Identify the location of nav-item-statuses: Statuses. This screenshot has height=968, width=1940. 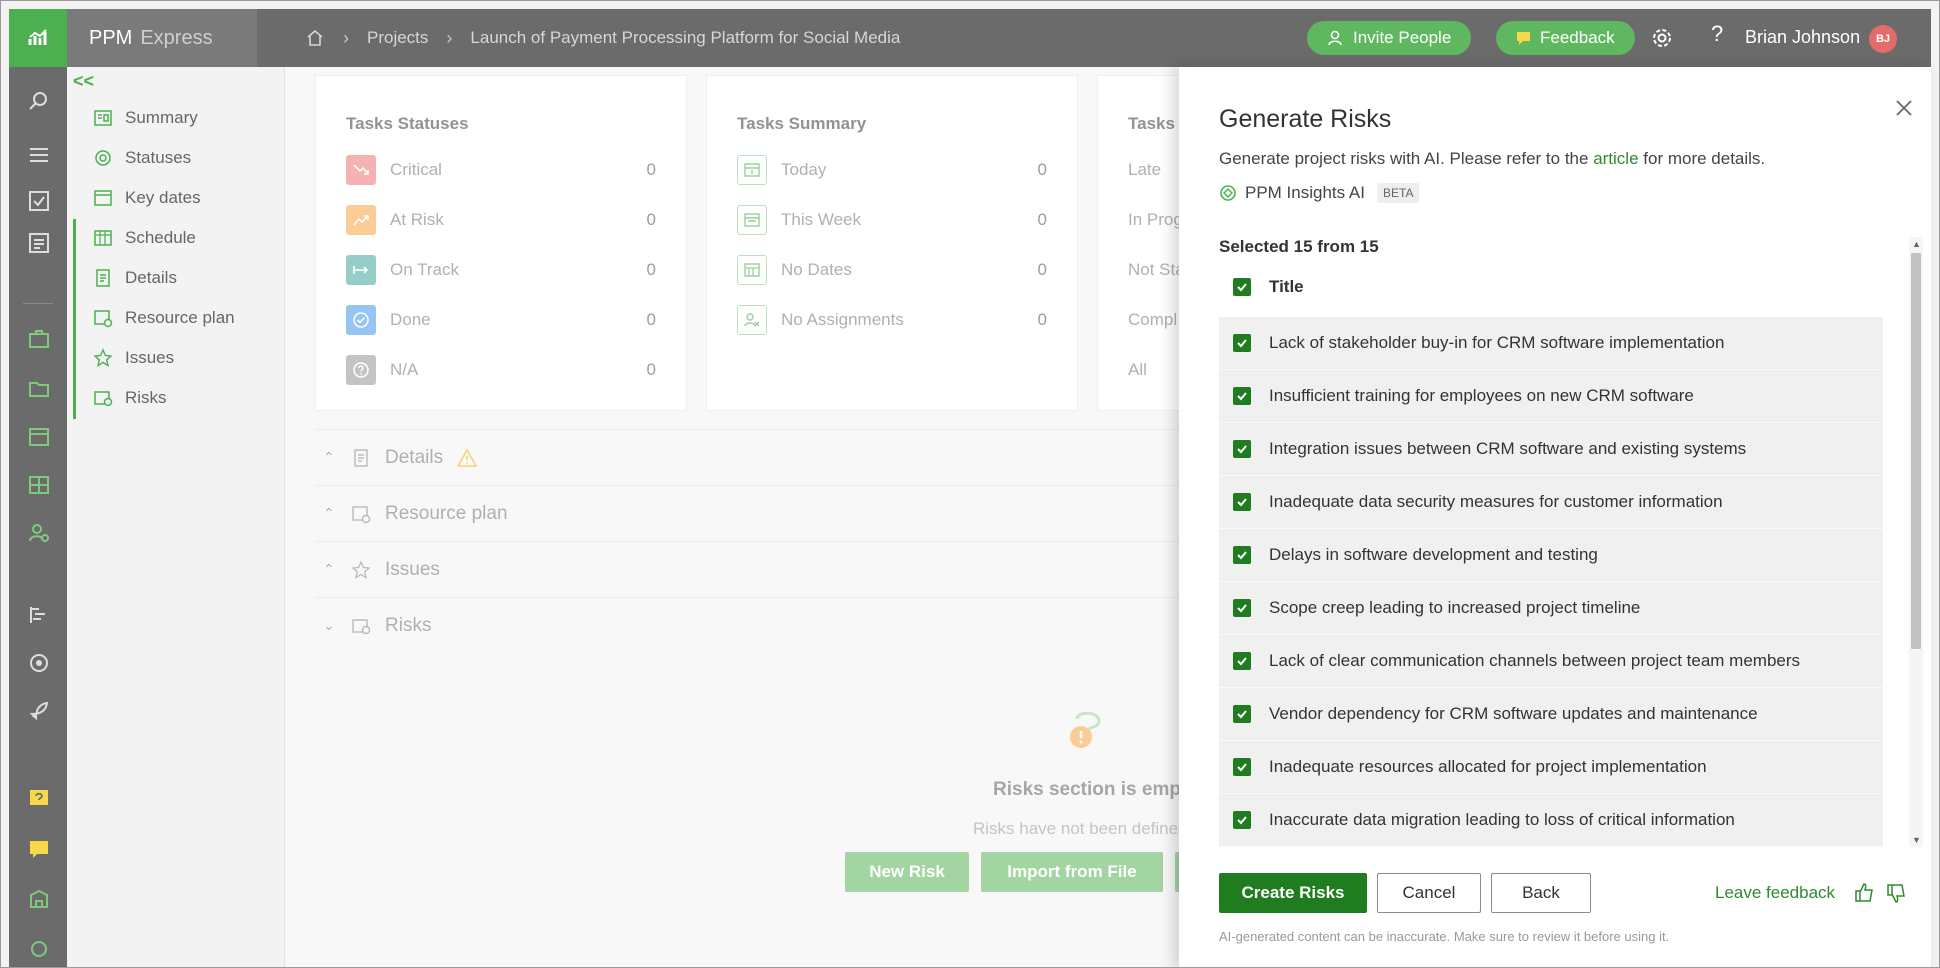
(142, 158).